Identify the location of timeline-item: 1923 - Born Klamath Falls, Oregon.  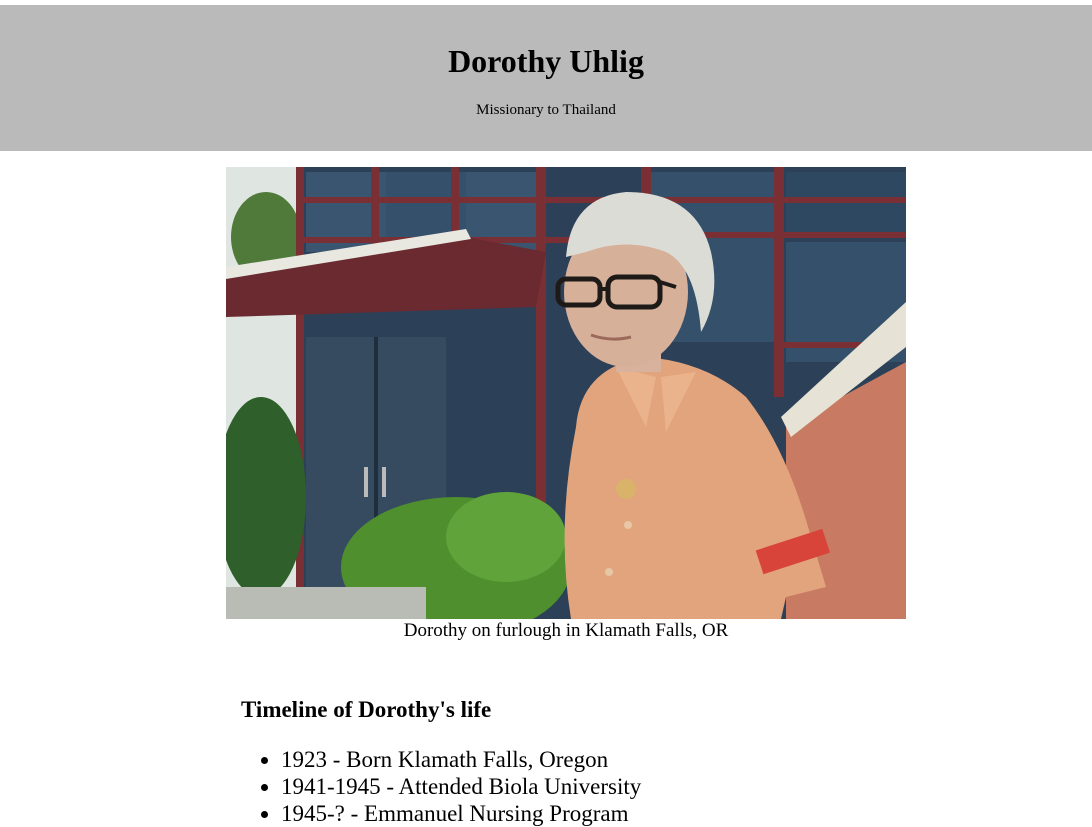
(461, 759).